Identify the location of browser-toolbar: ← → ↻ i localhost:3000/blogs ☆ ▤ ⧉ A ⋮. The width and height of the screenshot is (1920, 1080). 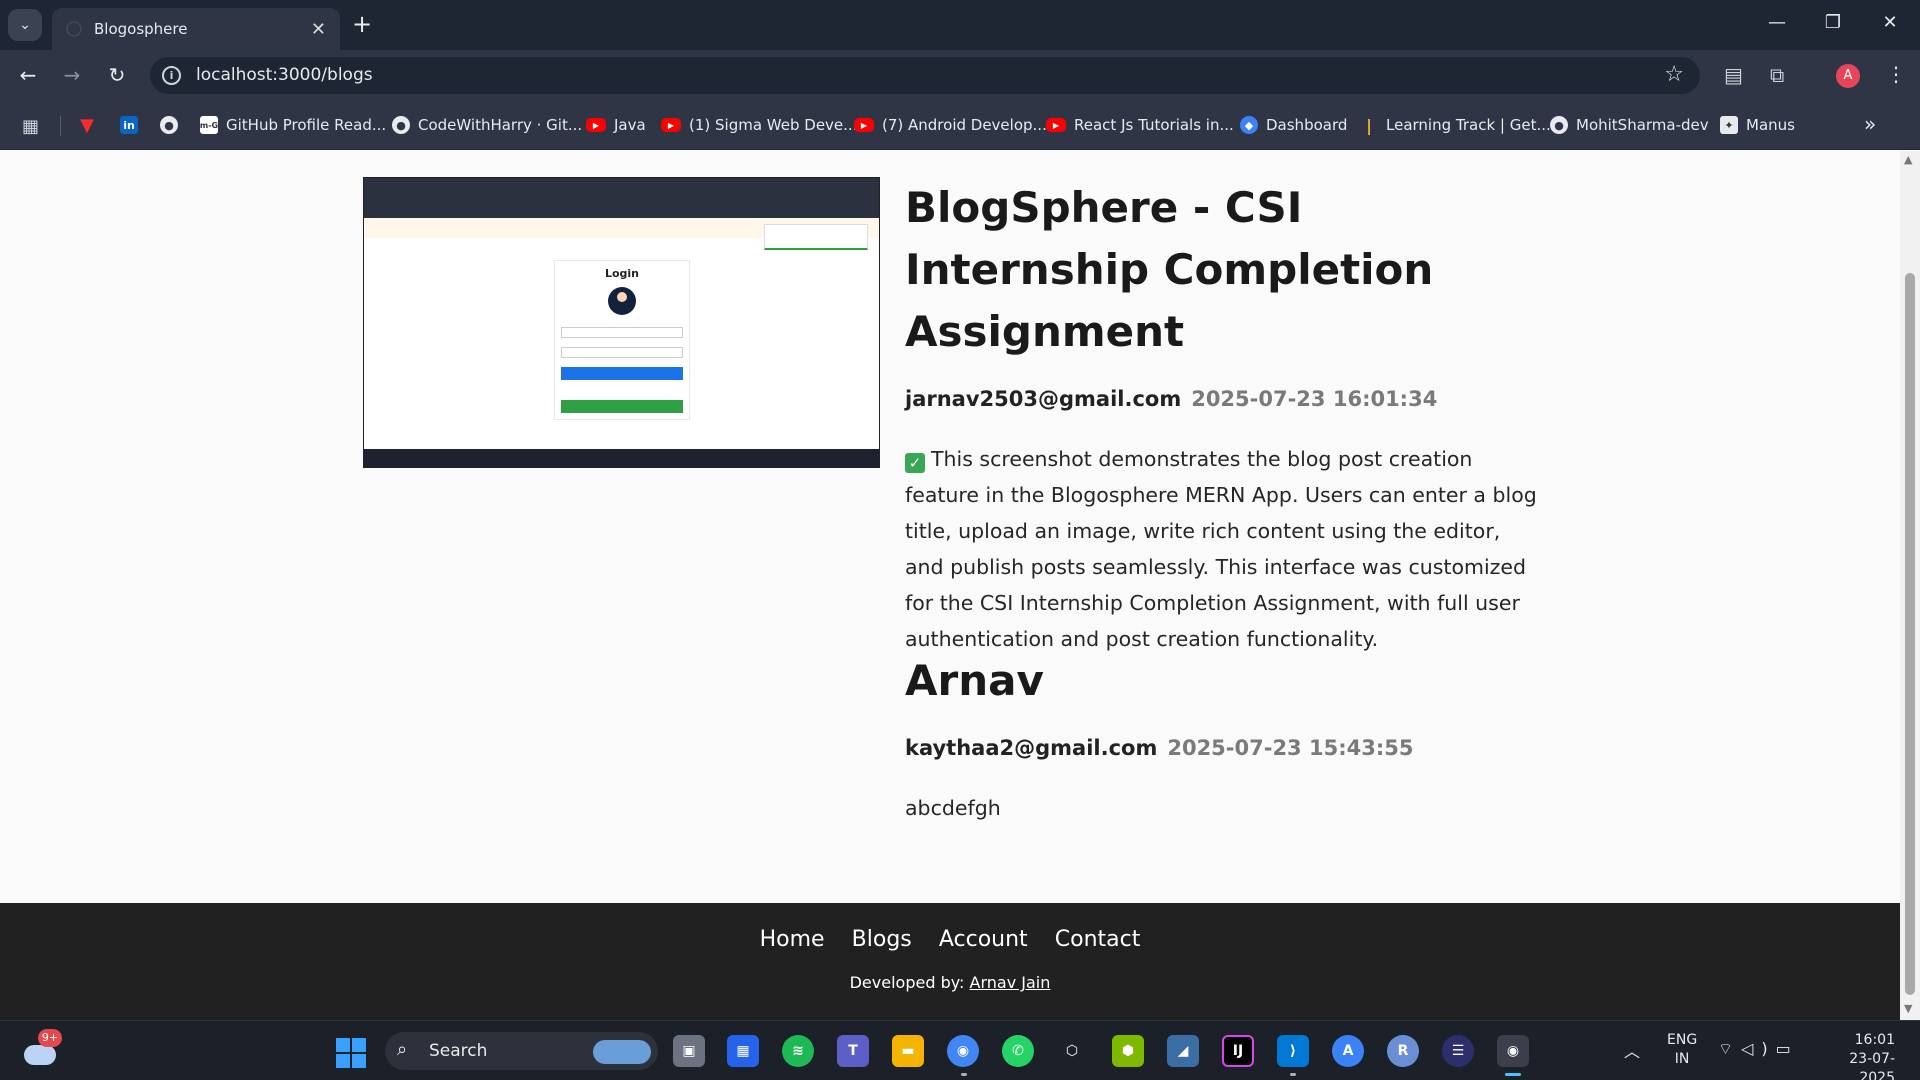
(960, 75).